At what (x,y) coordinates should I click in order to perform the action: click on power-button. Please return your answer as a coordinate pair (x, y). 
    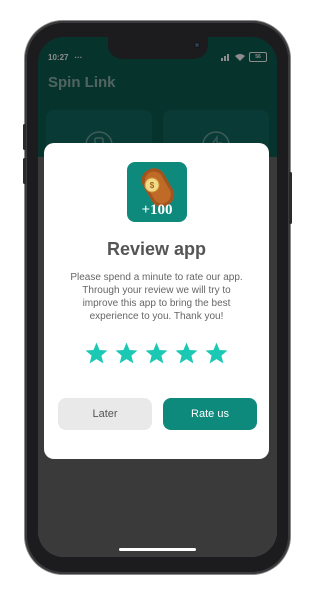
    Looking at the image, I should click on (290, 198).